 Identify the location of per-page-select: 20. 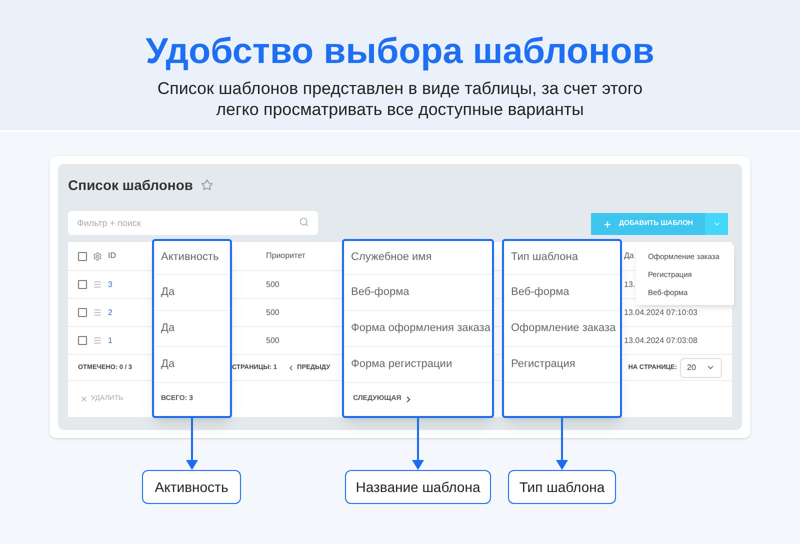
(701, 368).